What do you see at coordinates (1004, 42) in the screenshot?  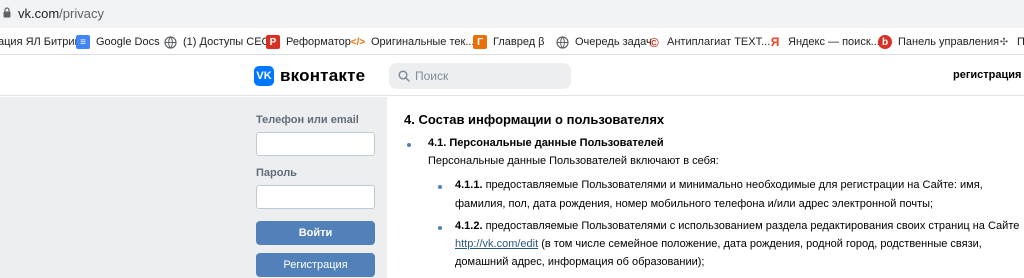 I see `puzzle-icon: ✣` at bounding box center [1004, 42].